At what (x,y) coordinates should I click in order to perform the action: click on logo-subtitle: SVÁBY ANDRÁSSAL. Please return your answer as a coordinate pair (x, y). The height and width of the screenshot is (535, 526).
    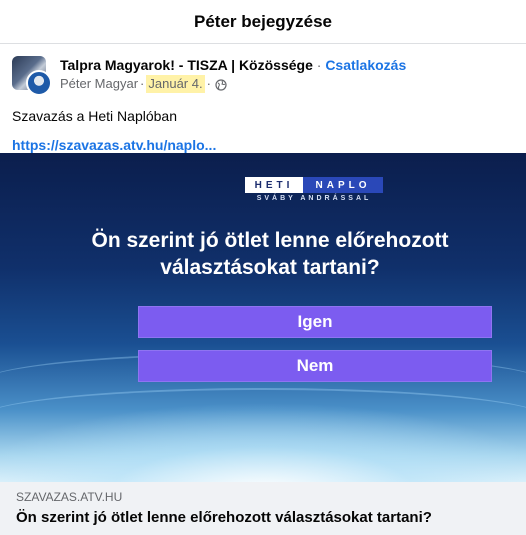
    Looking at the image, I should click on (314, 198).